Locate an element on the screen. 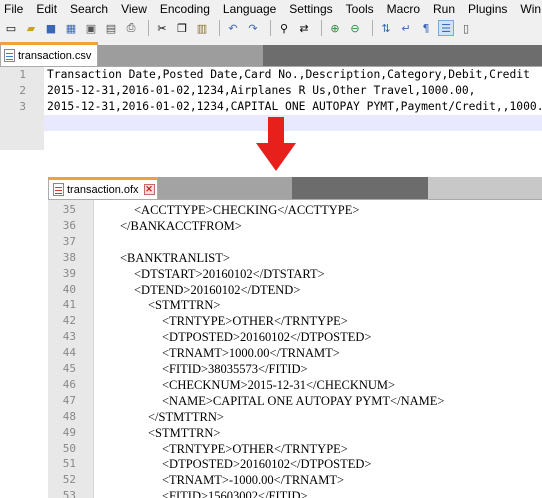  line-number: 37 is located at coordinates (69, 241).